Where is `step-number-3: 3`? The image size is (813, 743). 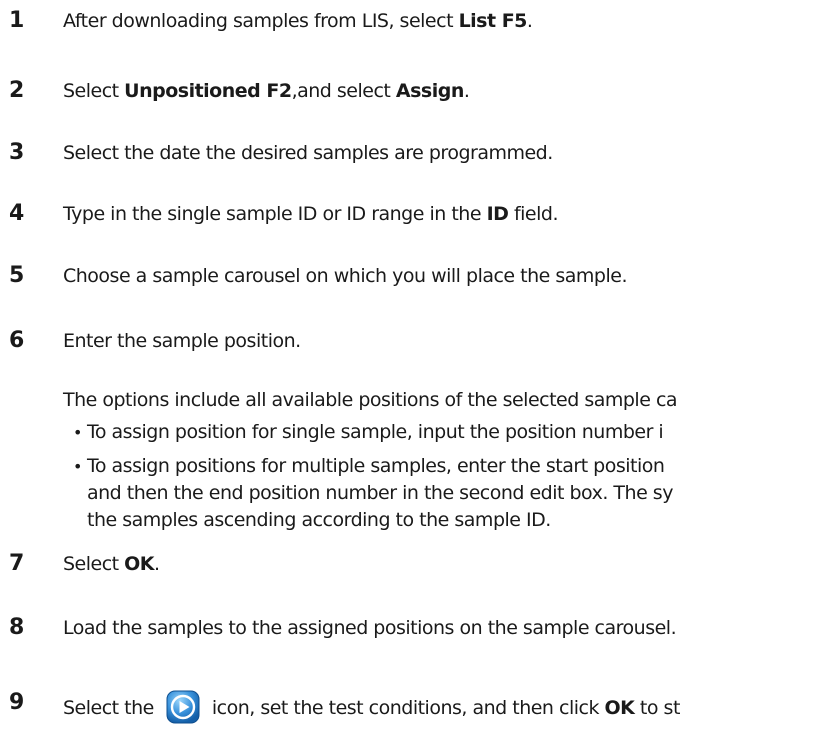
step-number-3: 3 is located at coordinates (17, 152).